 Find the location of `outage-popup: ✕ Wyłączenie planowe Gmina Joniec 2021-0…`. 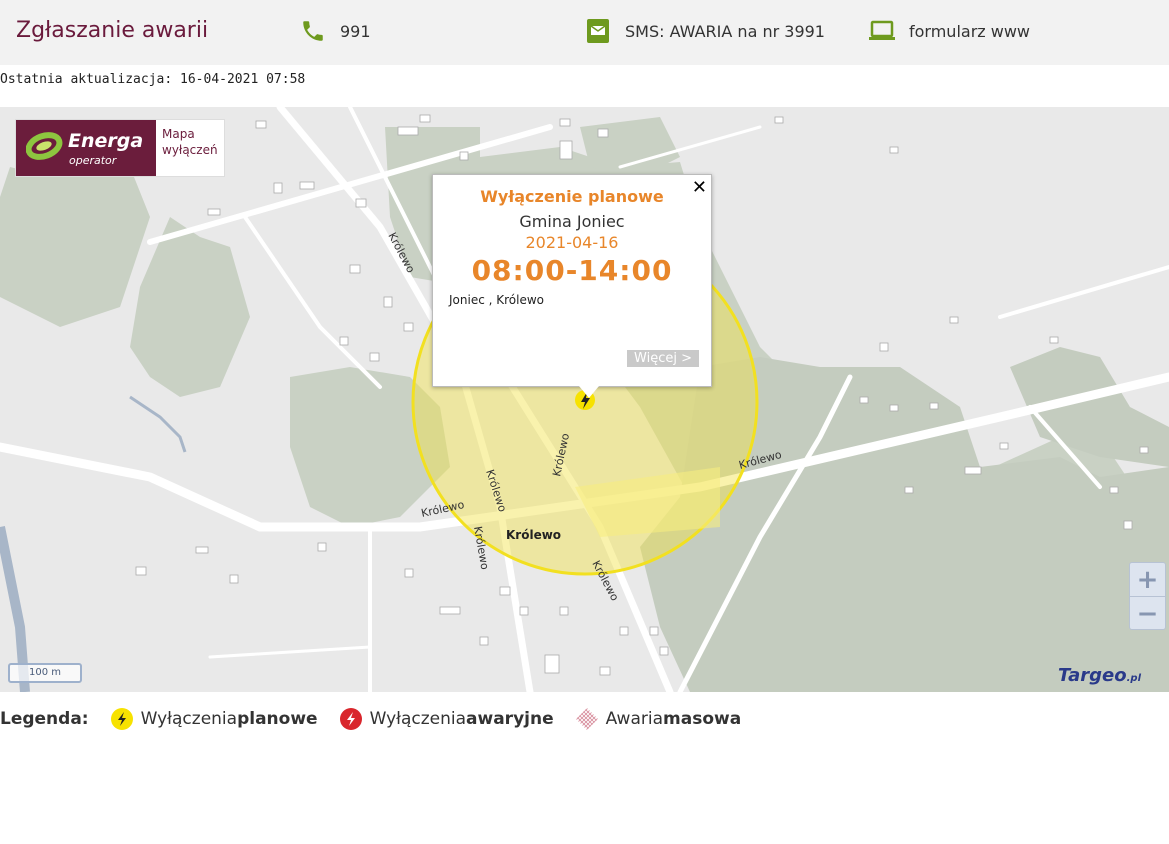

outage-popup: ✕ Wyłączenie planowe Gmina Joniec 2021-0… is located at coordinates (572, 286).